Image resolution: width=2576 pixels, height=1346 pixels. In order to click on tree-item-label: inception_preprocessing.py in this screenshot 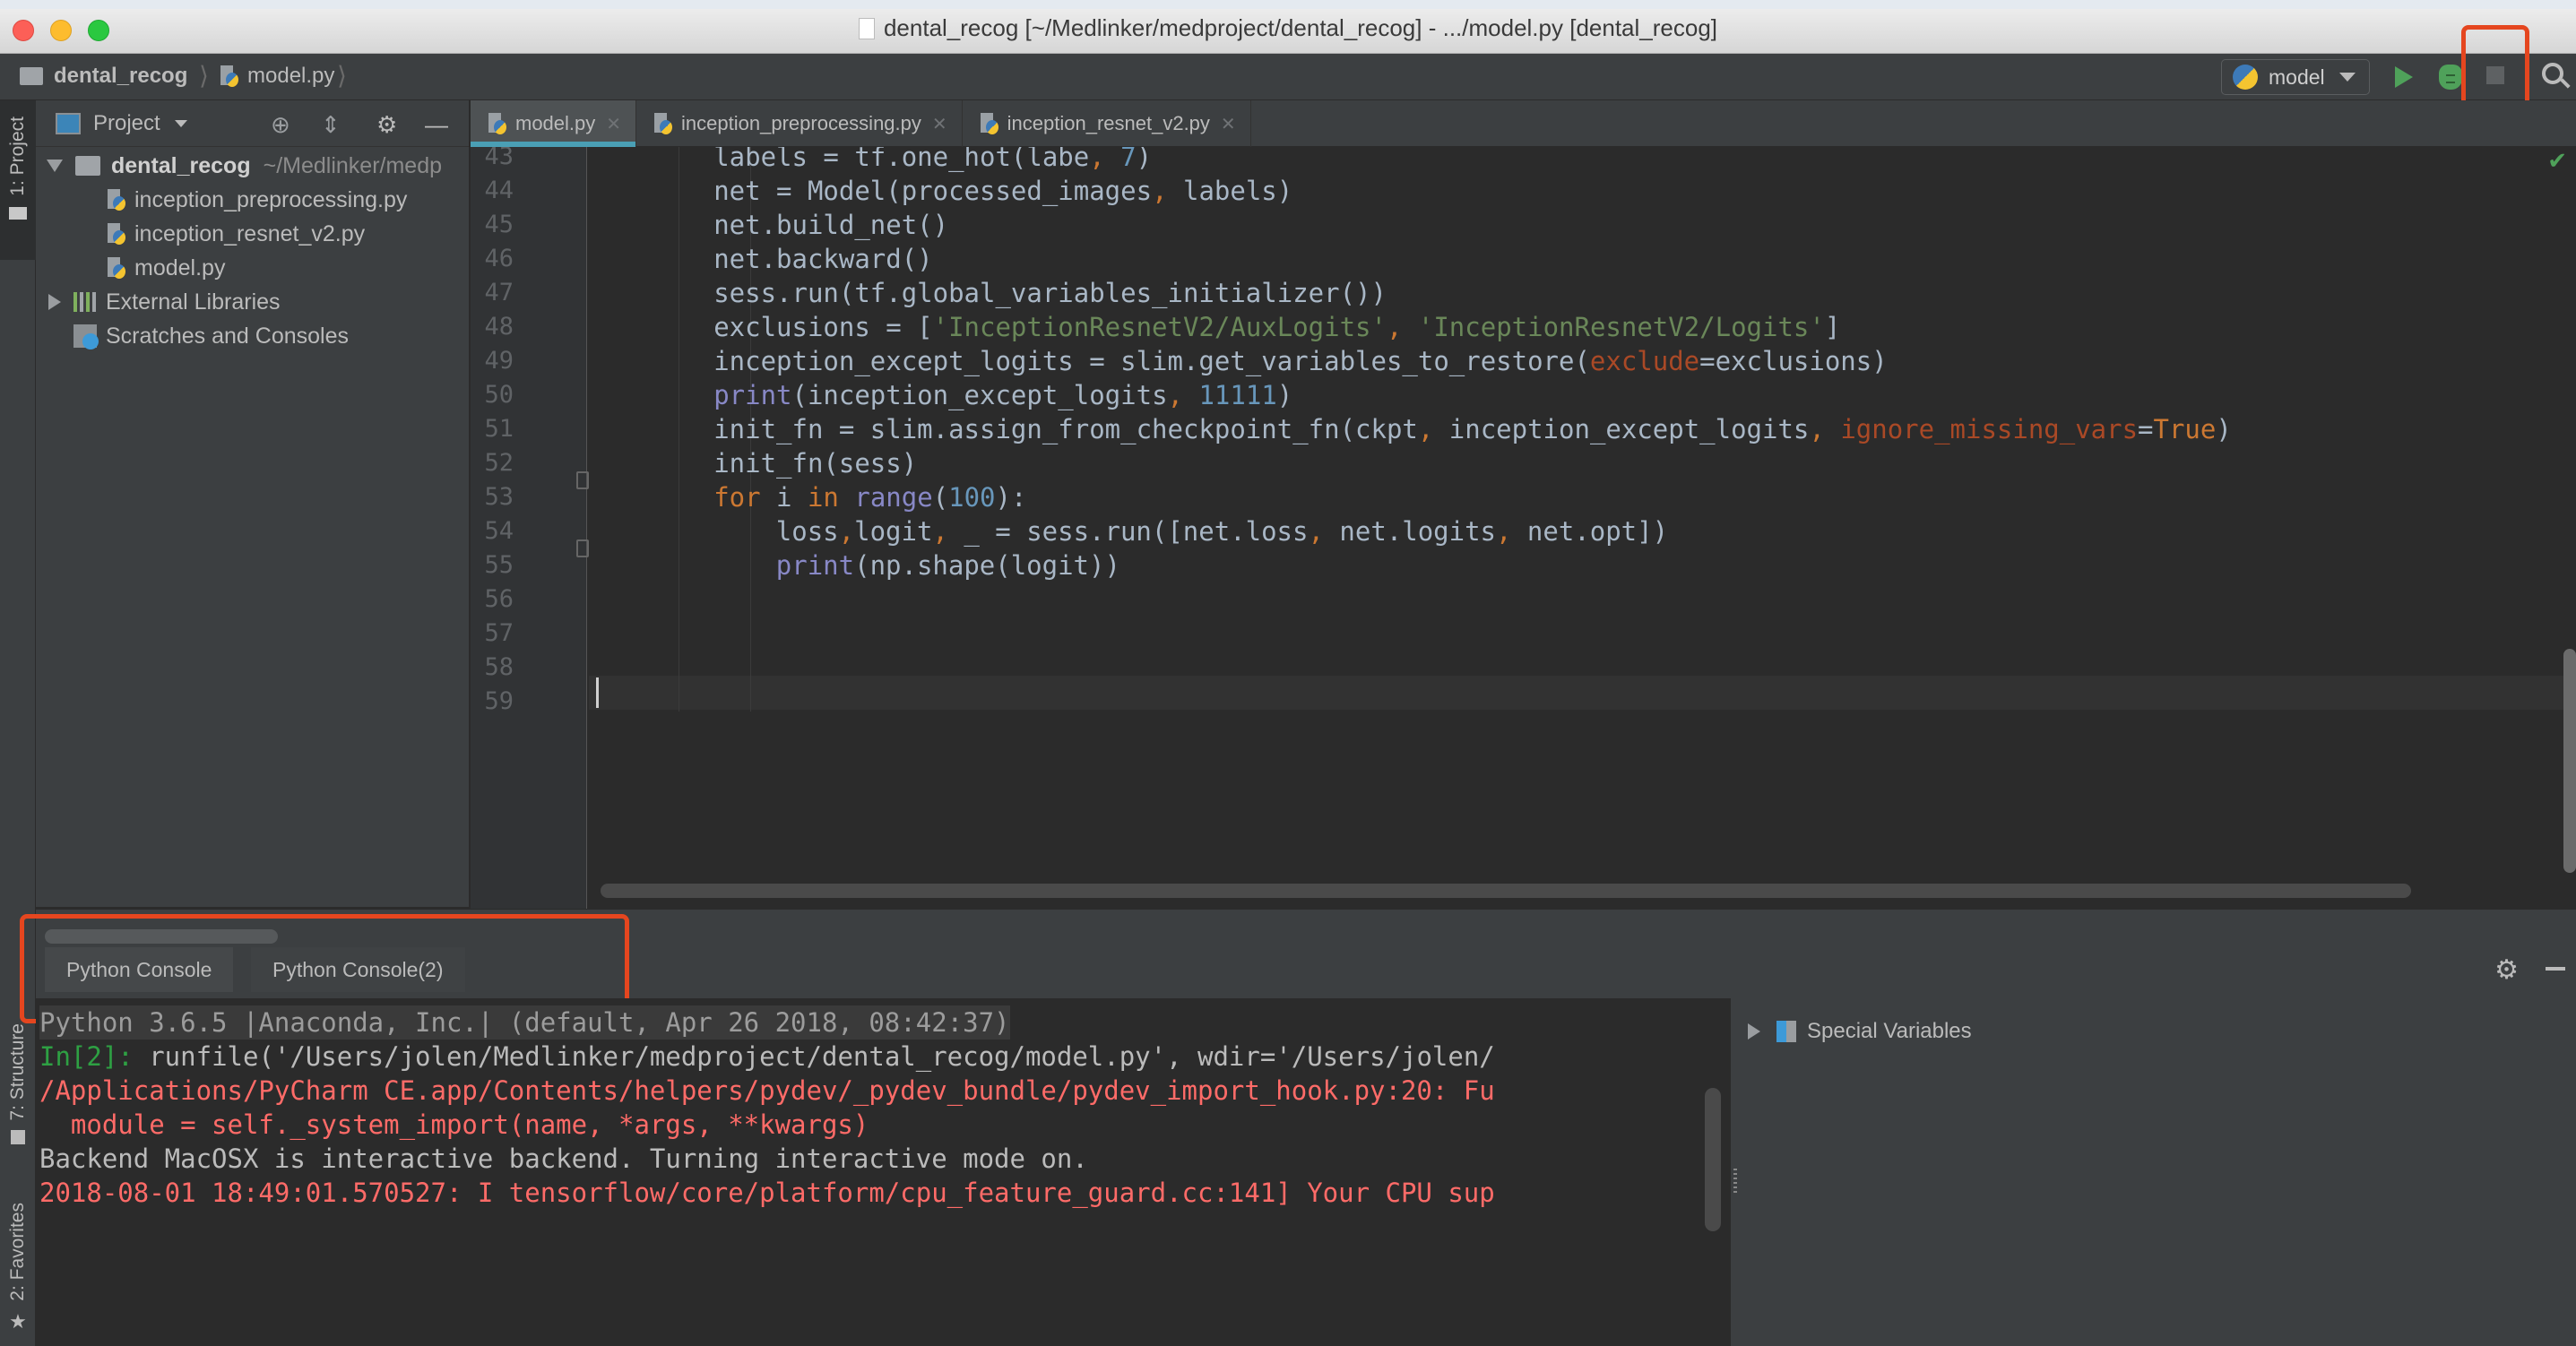, I will do `click(271, 199)`.